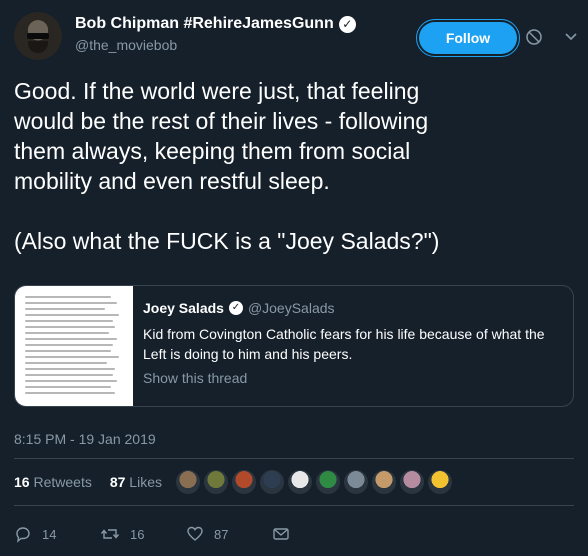  What do you see at coordinates (314, 482) in the screenshot?
I see `liker-avatars` at bounding box center [314, 482].